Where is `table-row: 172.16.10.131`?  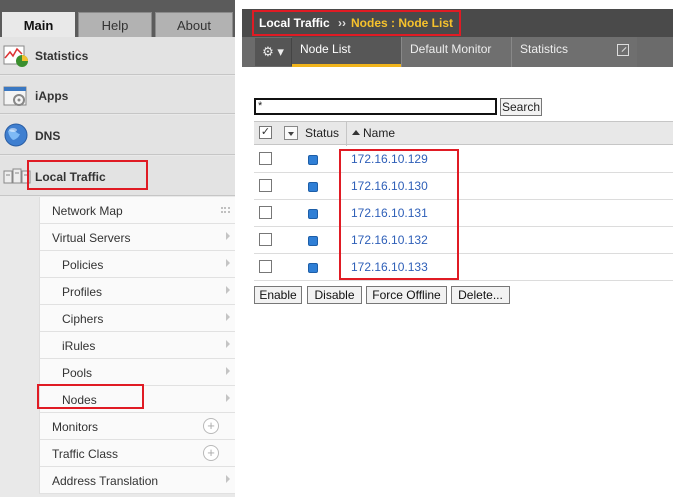
table-row: 172.16.10.131 is located at coordinates (463, 213).